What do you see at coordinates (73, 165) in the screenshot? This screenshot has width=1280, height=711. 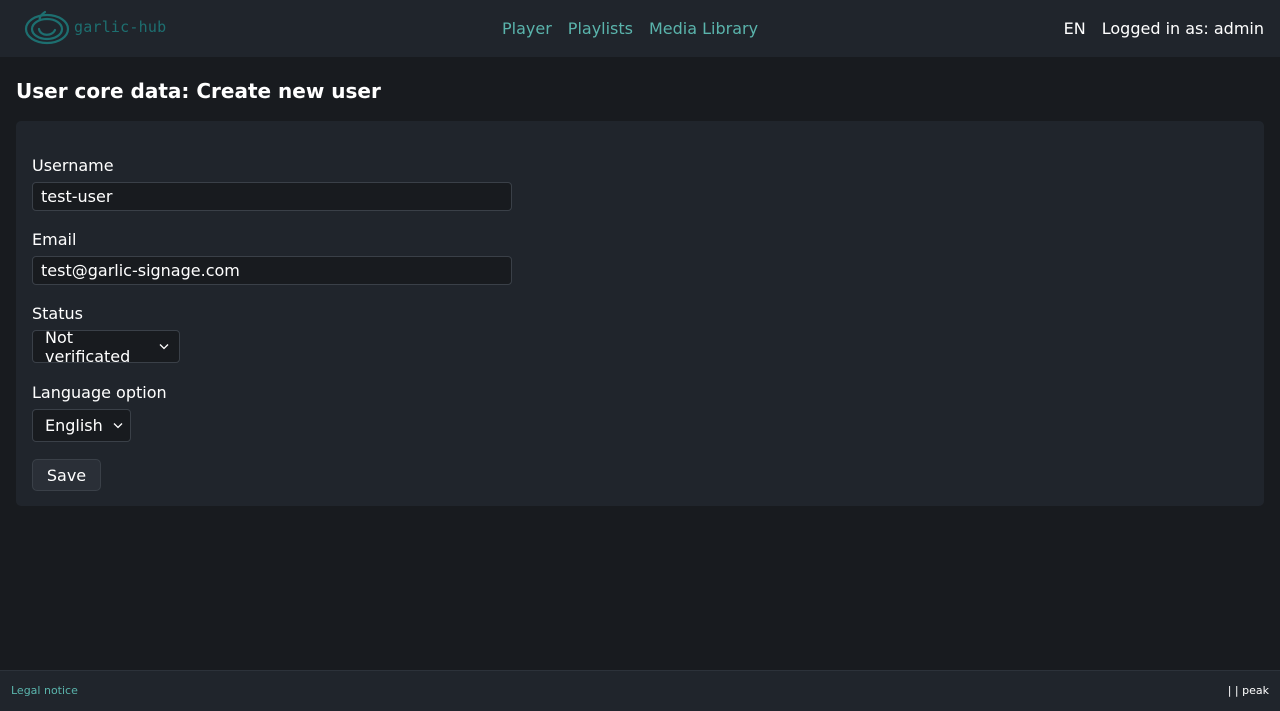 I see `username-label: Username` at bounding box center [73, 165].